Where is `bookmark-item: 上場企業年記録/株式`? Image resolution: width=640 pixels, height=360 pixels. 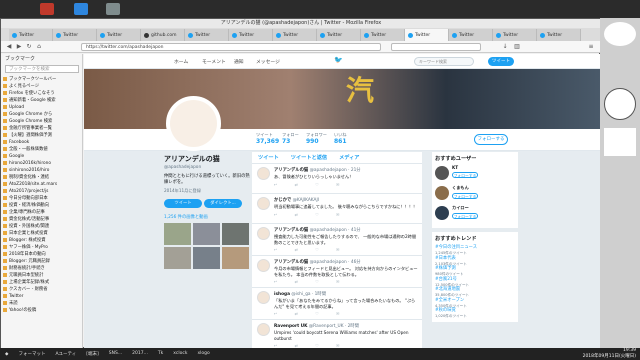 bookmark-item: 上場企業年記録/株式 is located at coordinates (43, 282).